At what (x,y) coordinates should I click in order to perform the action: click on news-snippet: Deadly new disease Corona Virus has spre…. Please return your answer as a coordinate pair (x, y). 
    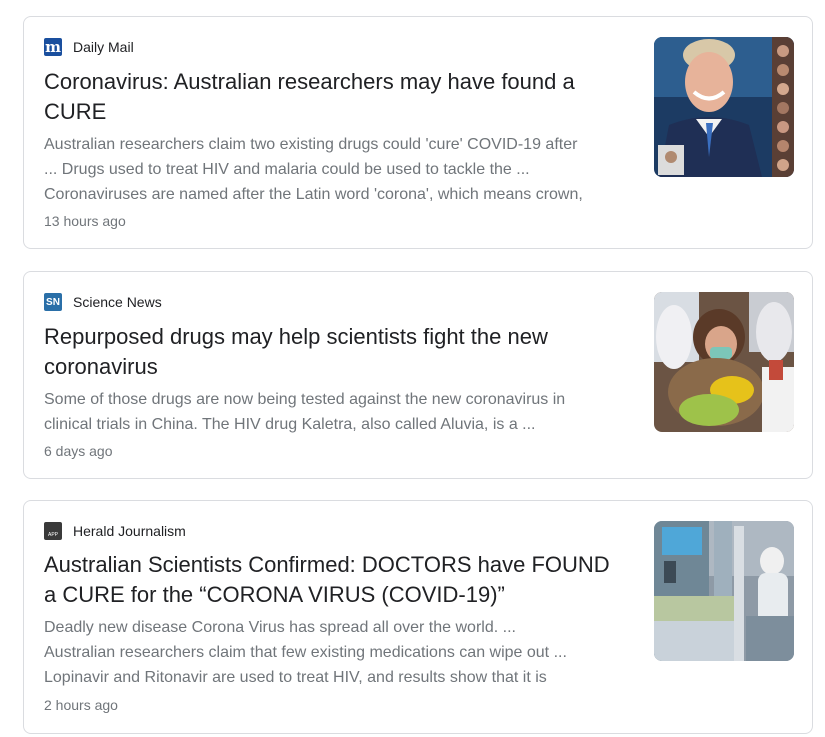
    Looking at the image, I should click on (305, 652).